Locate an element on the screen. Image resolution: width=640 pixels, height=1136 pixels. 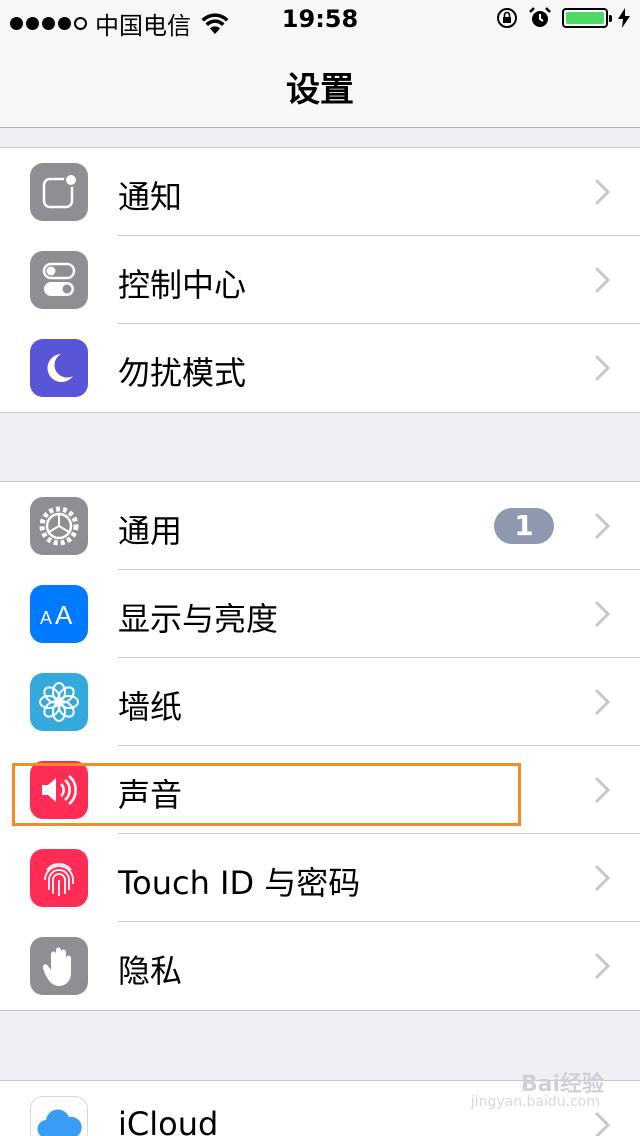
settings-row-label: 显示与亮度 is located at coordinates (198, 619).